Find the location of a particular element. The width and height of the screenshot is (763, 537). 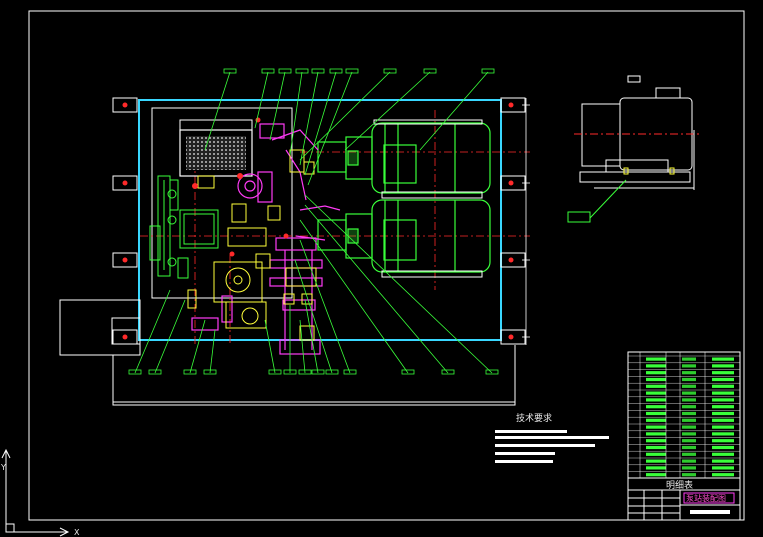

tech-requirements-heading: 技术要求 is located at coordinates (534, 418).